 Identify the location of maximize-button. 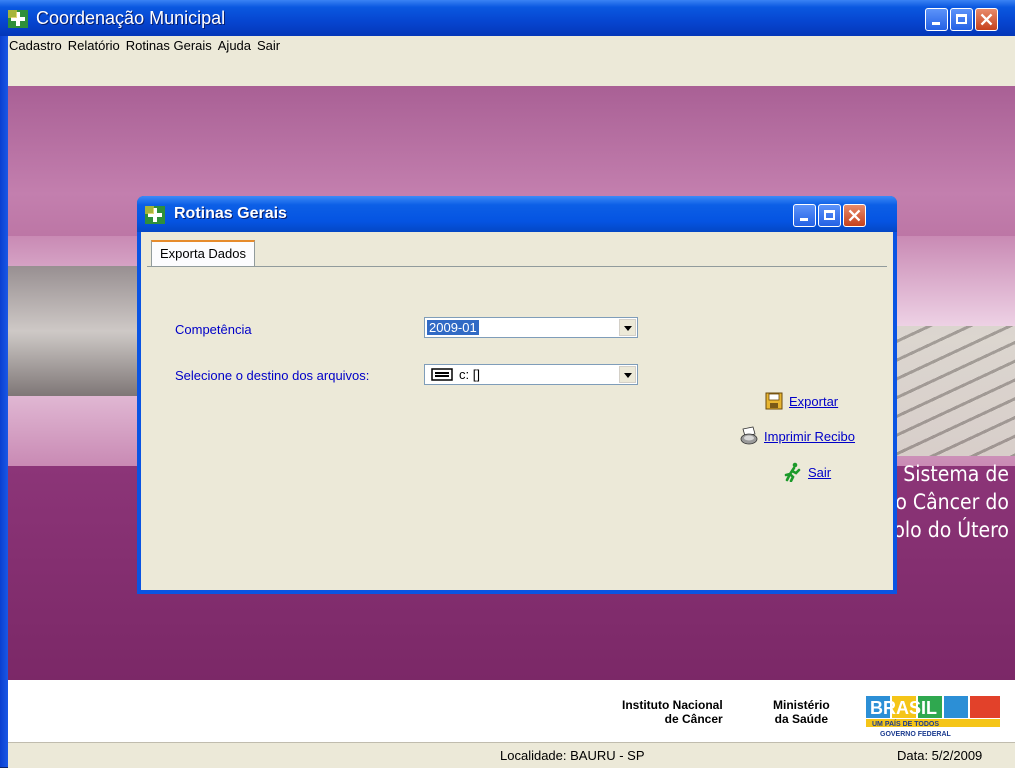
(961, 19).